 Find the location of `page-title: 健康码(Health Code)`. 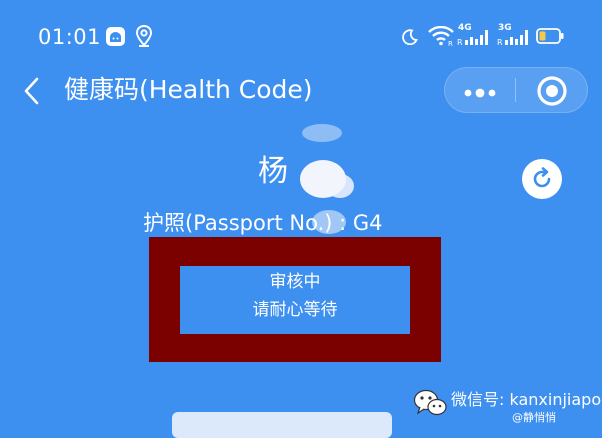

page-title: 健康码(Health Code) is located at coordinates (188, 89).